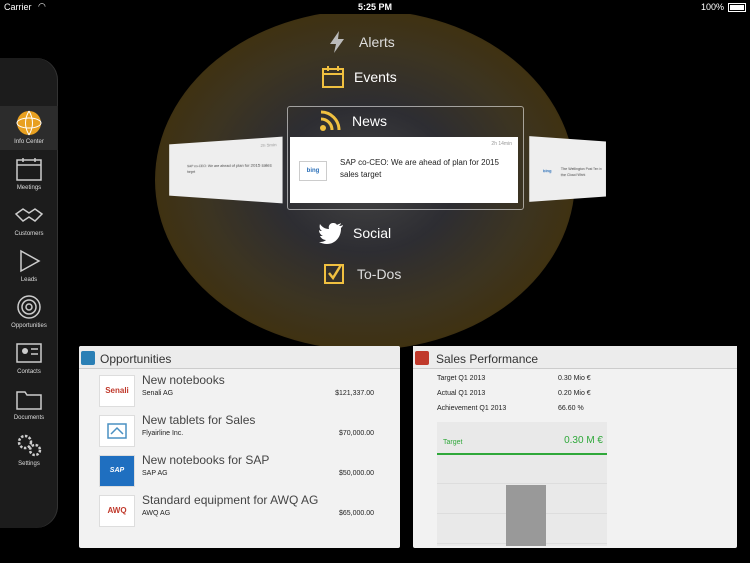 Image resolution: width=750 pixels, height=563 pixels. I want to click on clock: 5:25 PM, so click(374, 7).